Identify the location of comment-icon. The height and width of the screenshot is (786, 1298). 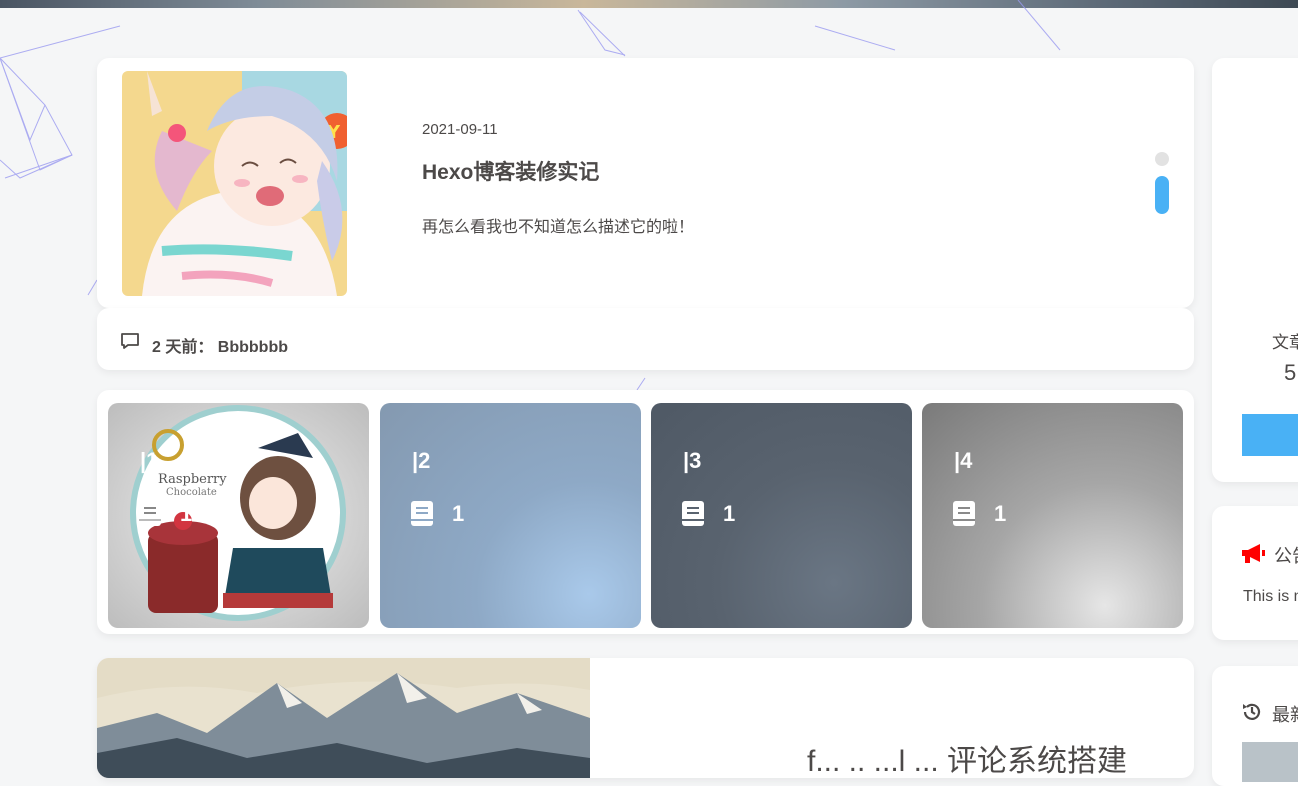
(130, 341).